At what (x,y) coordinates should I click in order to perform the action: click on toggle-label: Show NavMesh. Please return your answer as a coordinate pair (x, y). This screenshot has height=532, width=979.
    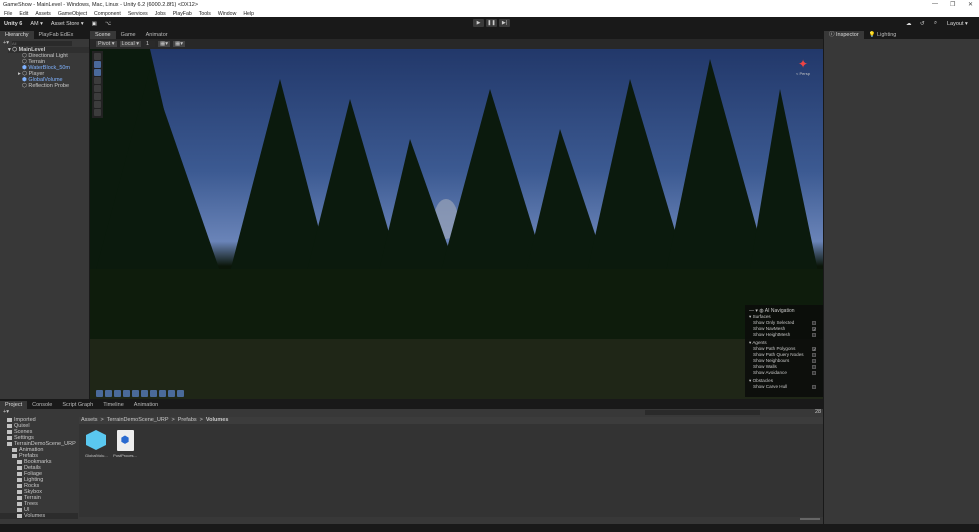
    Looking at the image, I should click on (769, 328).